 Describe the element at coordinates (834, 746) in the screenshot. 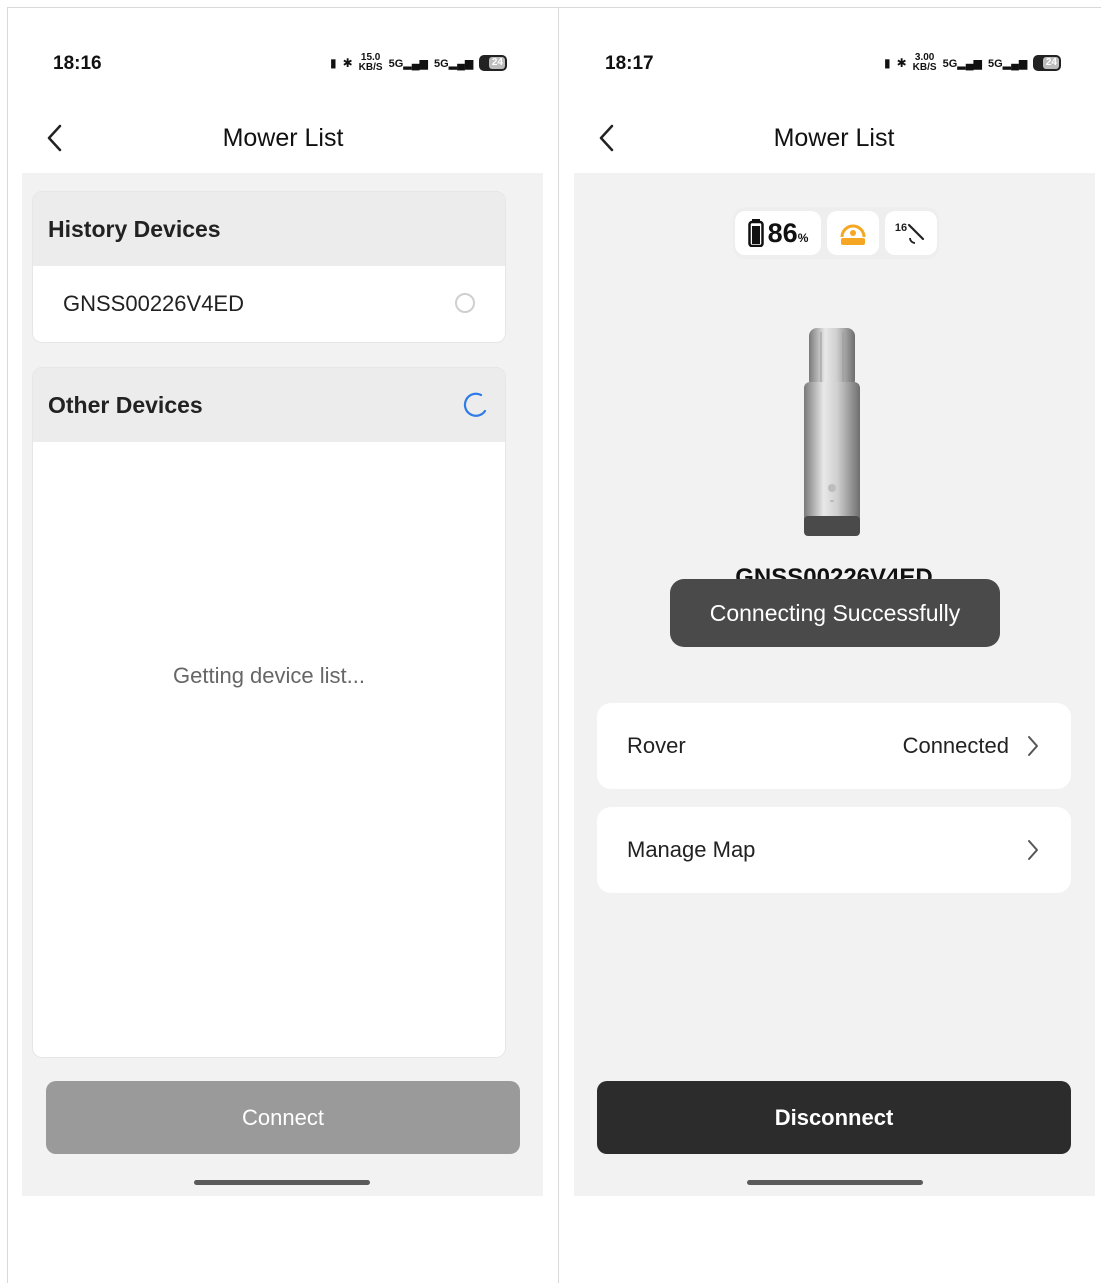

I see `rover-row: Rover Connected` at that location.